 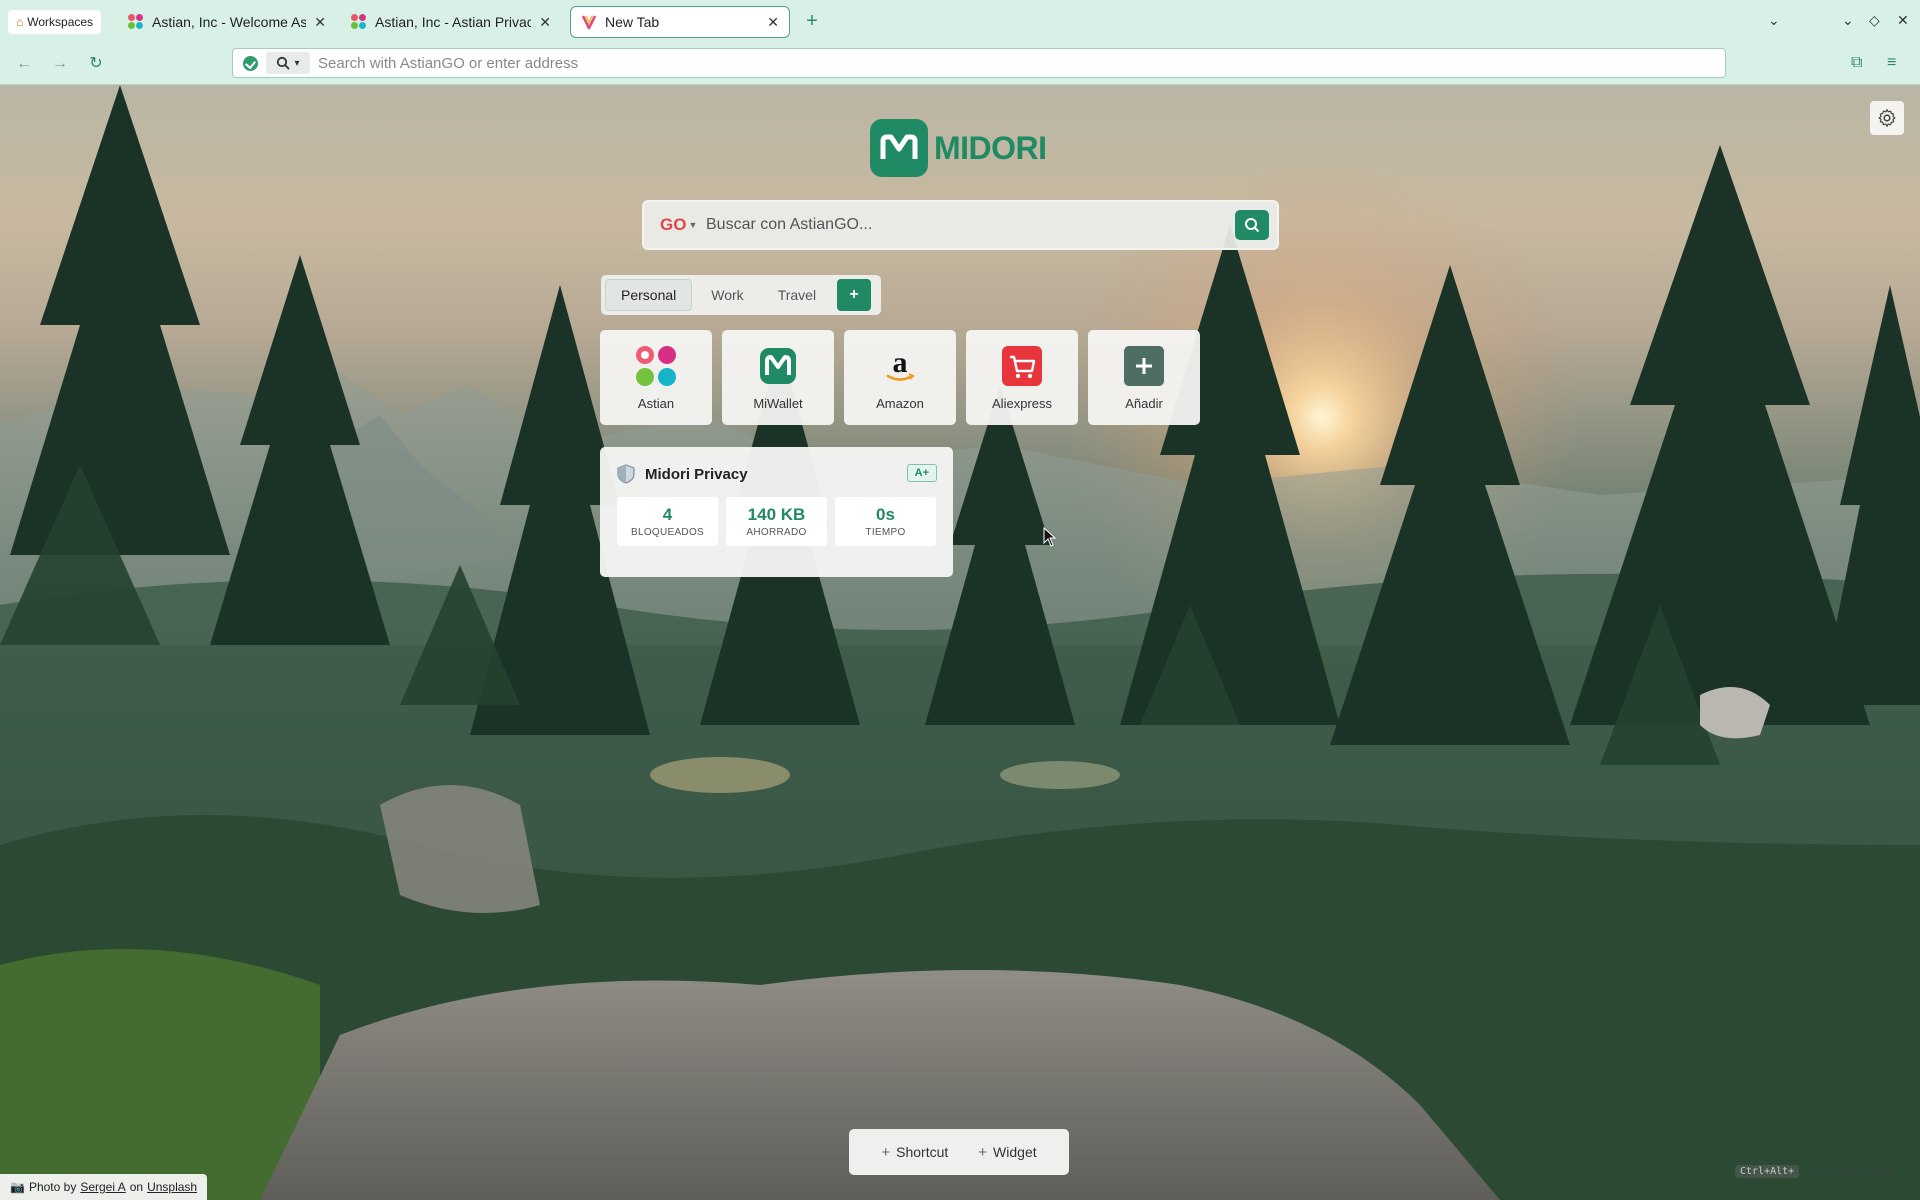 What do you see at coordinates (1022, 403) in the screenshot?
I see `shortcut-label: Aliexpress` at bounding box center [1022, 403].